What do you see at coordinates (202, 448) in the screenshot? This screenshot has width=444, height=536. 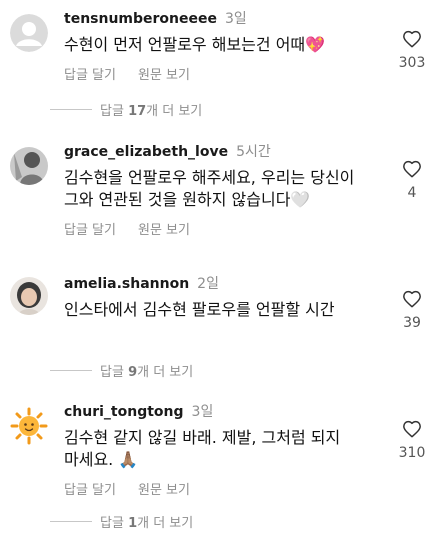 I see `comment-text: 김수현 같지 않길 바래. 제발, 그처럼 되지 마세요. 🙏🏽` at bounding box center [202, 448].